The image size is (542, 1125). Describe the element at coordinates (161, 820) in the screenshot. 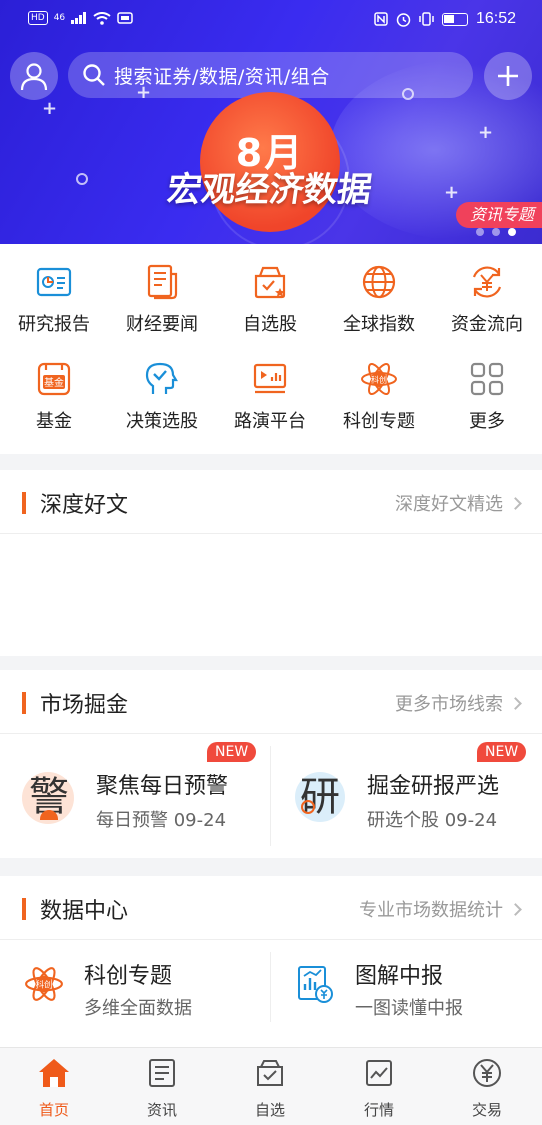

I see `card-subtitle: 每日预警 09-24` at that location.